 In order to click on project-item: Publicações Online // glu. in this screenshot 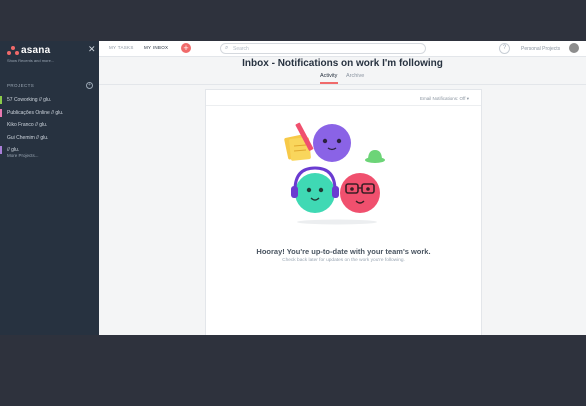, I will do `click(49, 113)`.